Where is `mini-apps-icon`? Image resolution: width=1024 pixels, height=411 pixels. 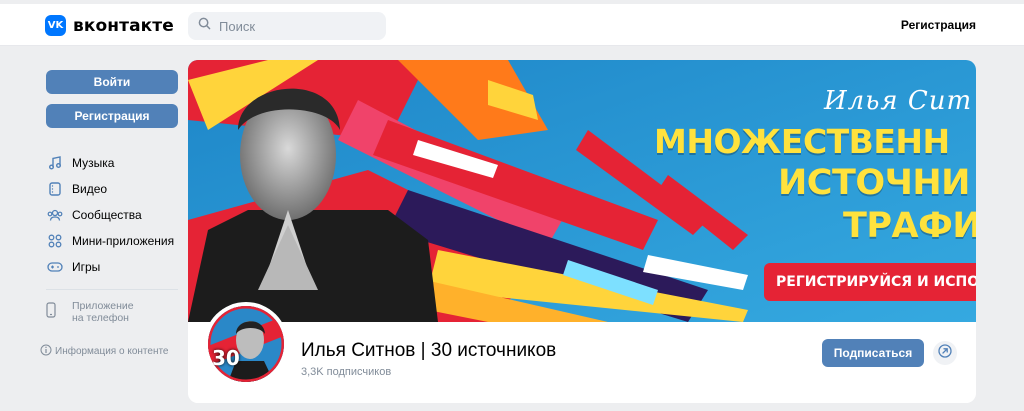 mini-apps-icon is located at coordinates (55, 241).